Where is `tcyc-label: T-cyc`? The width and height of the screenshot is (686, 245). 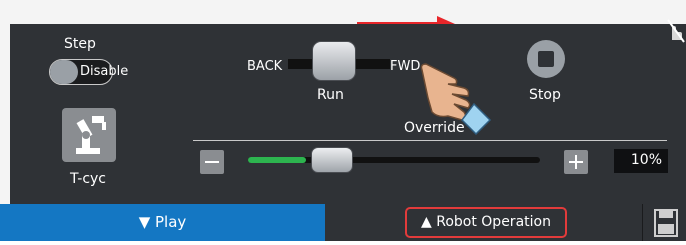 tcyc-label: T-cyc is located at coordinates (88, 179).